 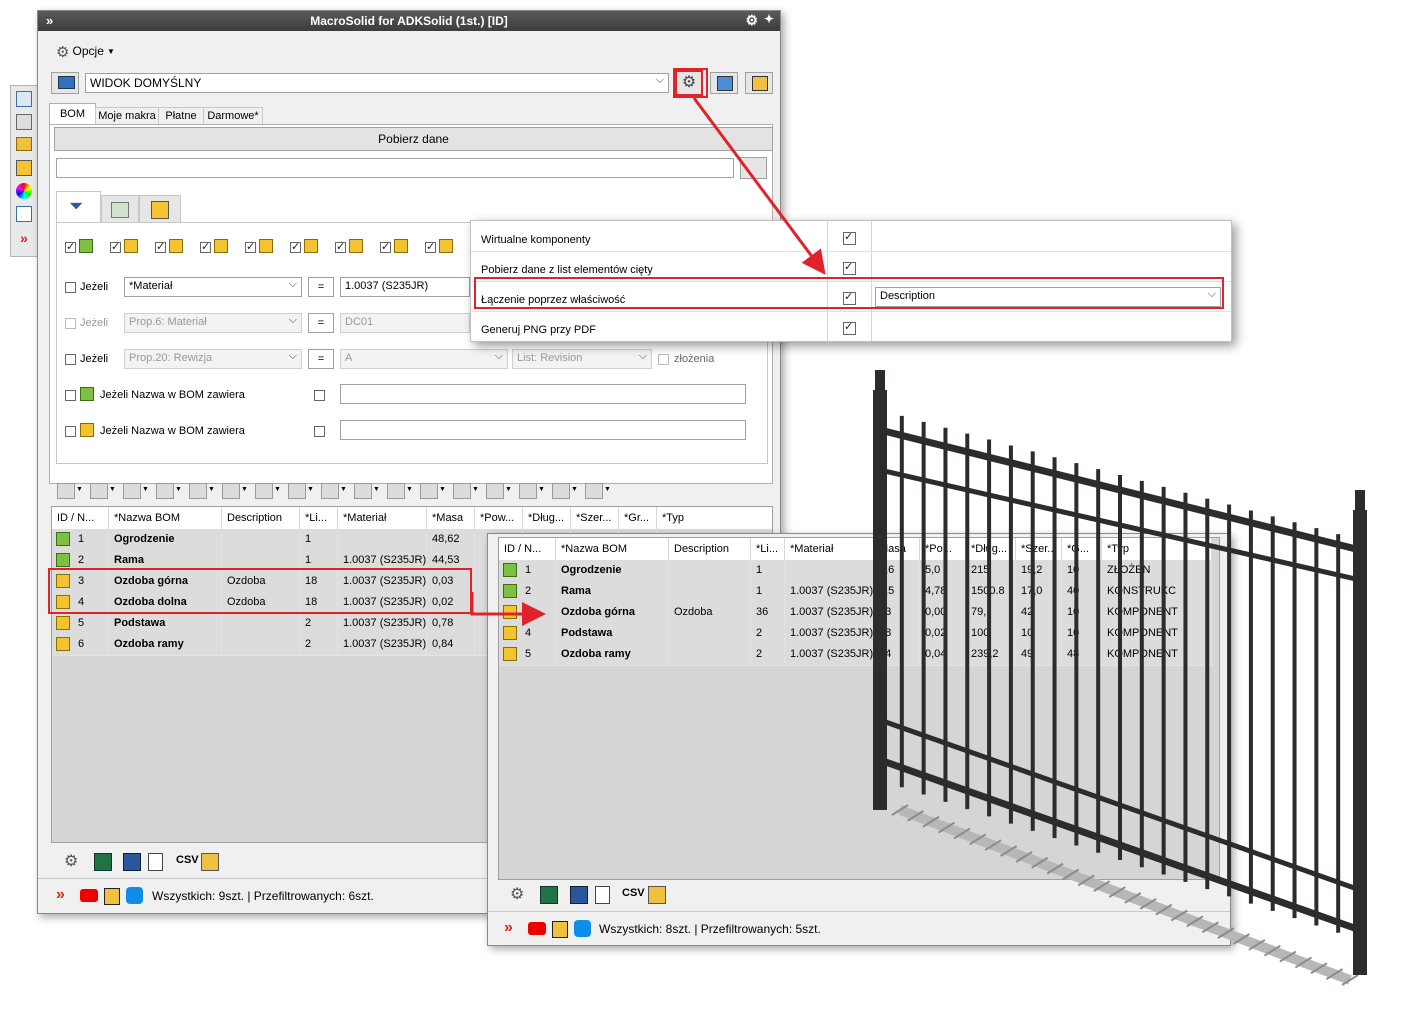 What do you see at coordinates (377, 83) in the screenshot?
I see `view-select: WIDOK DOMYŚLNY ⌵` at bounding box center [377, 83].